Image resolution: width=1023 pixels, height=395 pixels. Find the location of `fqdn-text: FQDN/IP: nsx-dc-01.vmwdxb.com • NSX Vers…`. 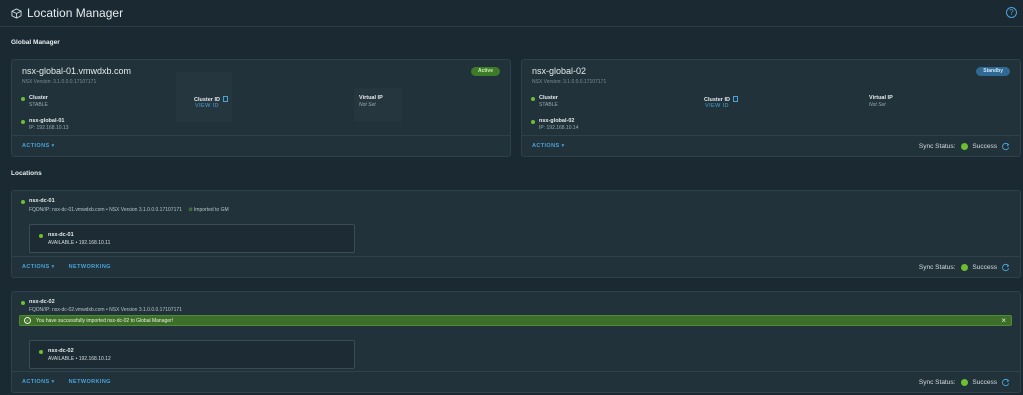

fqdn-text: FQDN/IP: nsx-dc-01.vmwdxb.com • NSX Vers… is located at coordinates (105, 210).